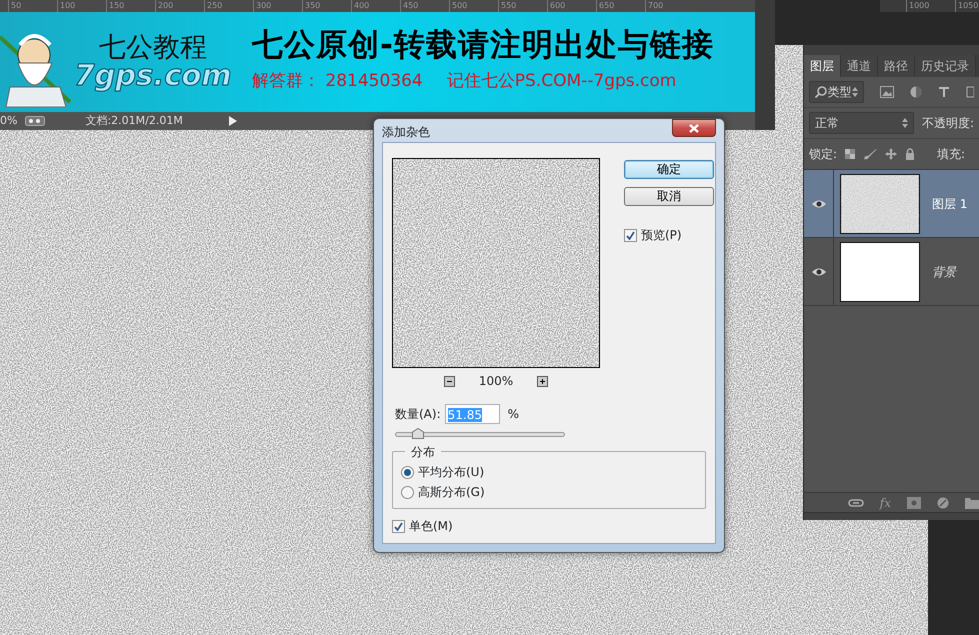  I want to click on logo-url: 7gps.com, so click(153, 75).